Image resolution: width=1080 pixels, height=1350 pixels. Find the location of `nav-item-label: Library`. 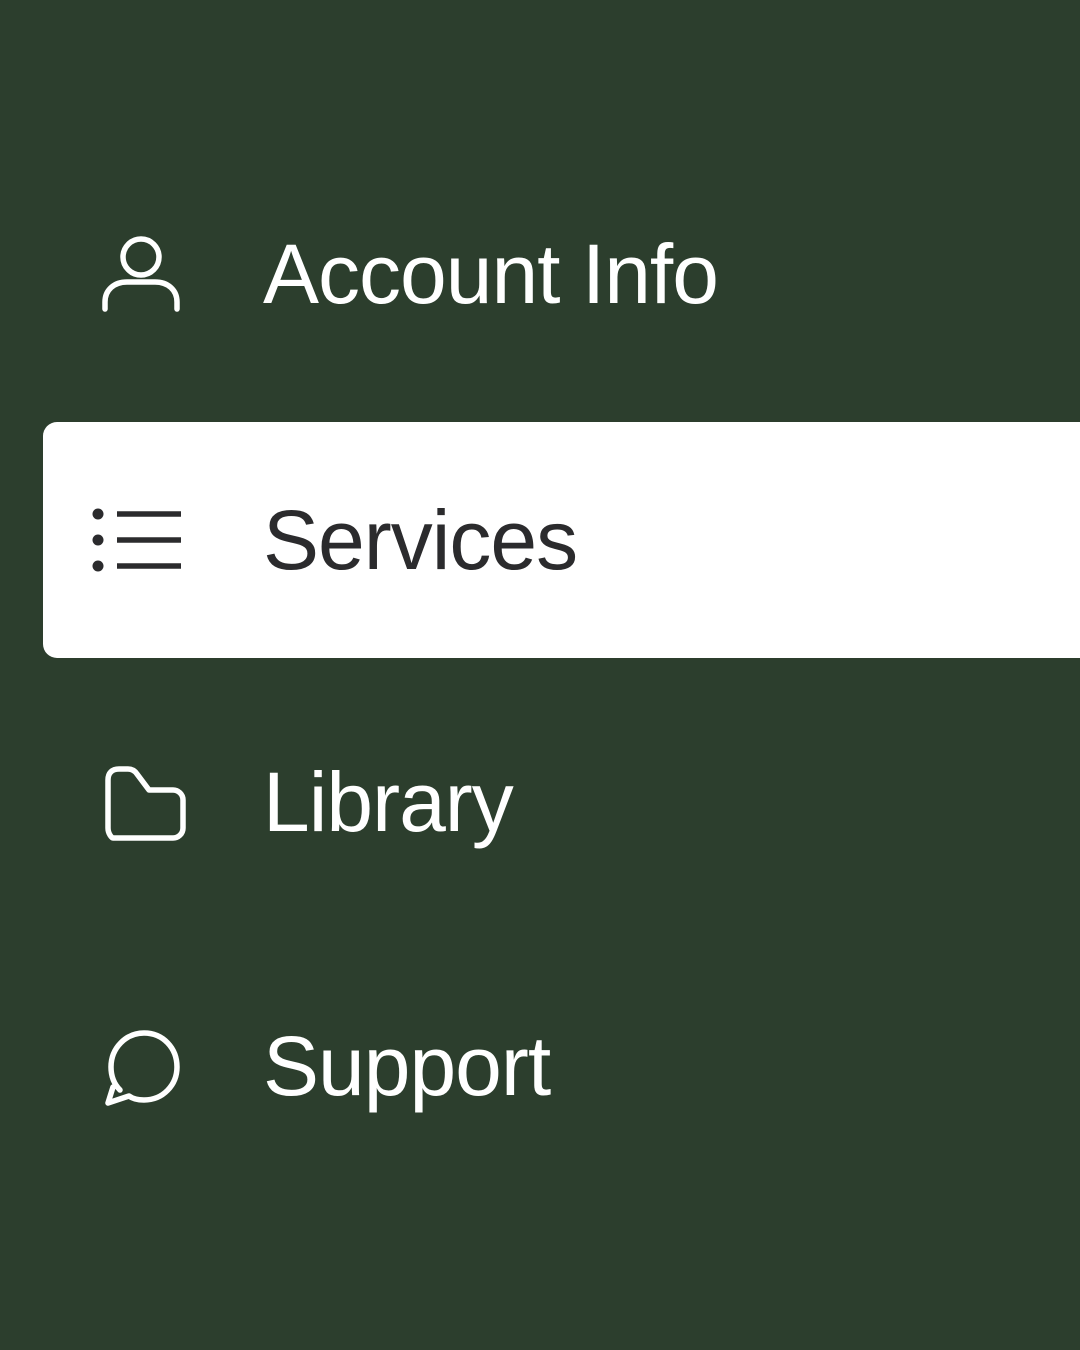

nav-item-label: Library is located at coordinates (388, 802).